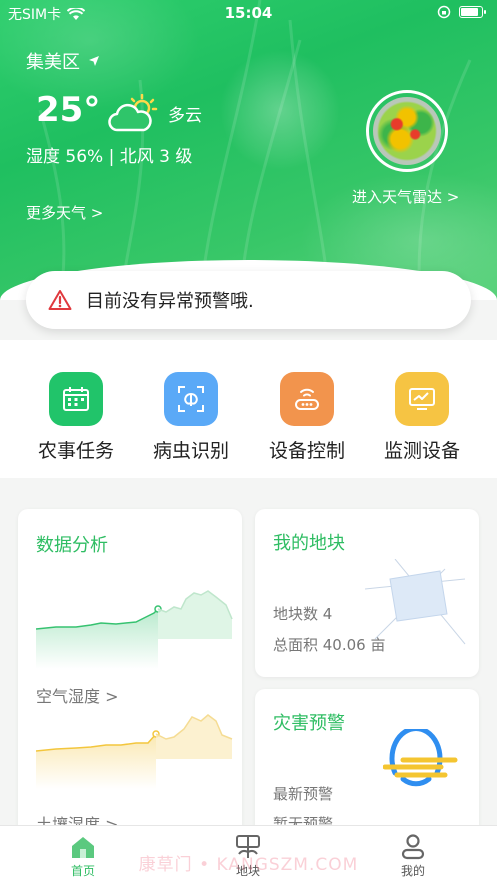 The height and width of the screenshot is (883, 497). I want to click on weather-radar-thumbnail, so click(407, 131).